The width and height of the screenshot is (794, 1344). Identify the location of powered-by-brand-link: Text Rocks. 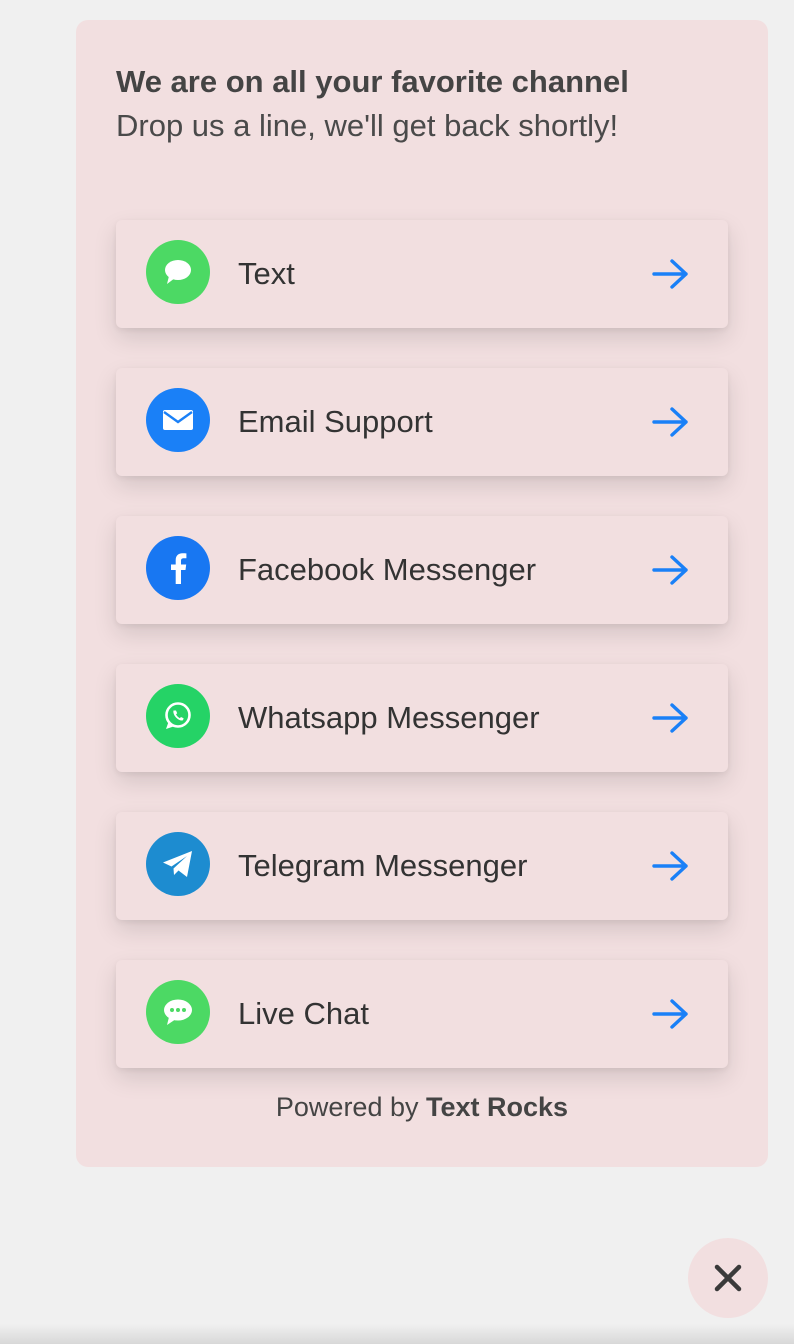
(497, 1107).